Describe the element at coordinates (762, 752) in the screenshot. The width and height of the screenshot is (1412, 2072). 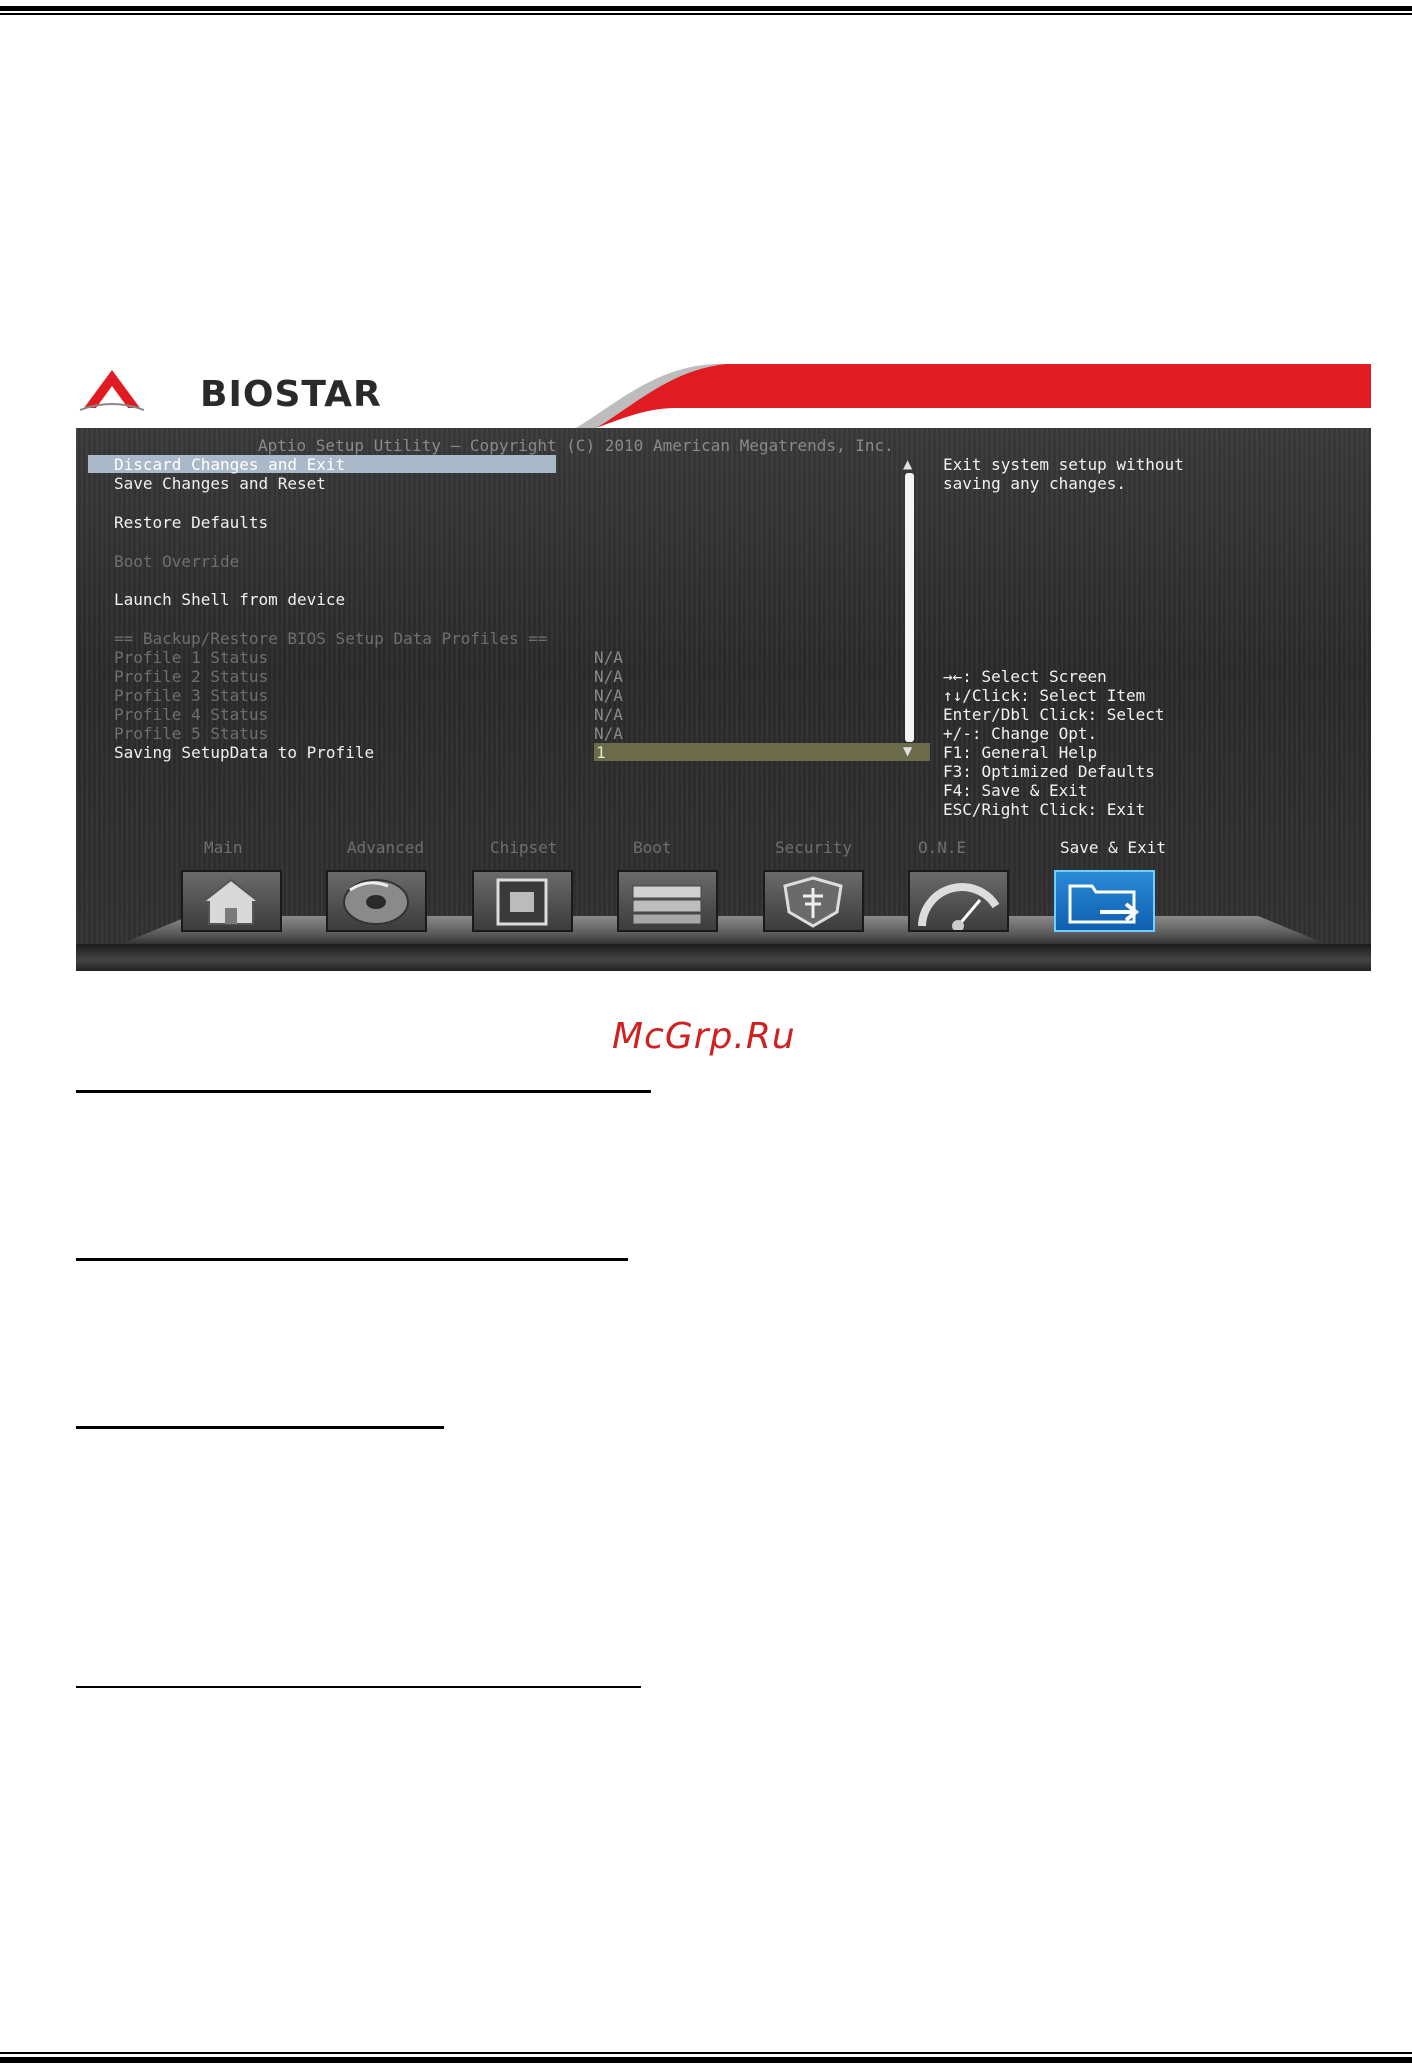
I see `saving-profile-value-field` at that location.